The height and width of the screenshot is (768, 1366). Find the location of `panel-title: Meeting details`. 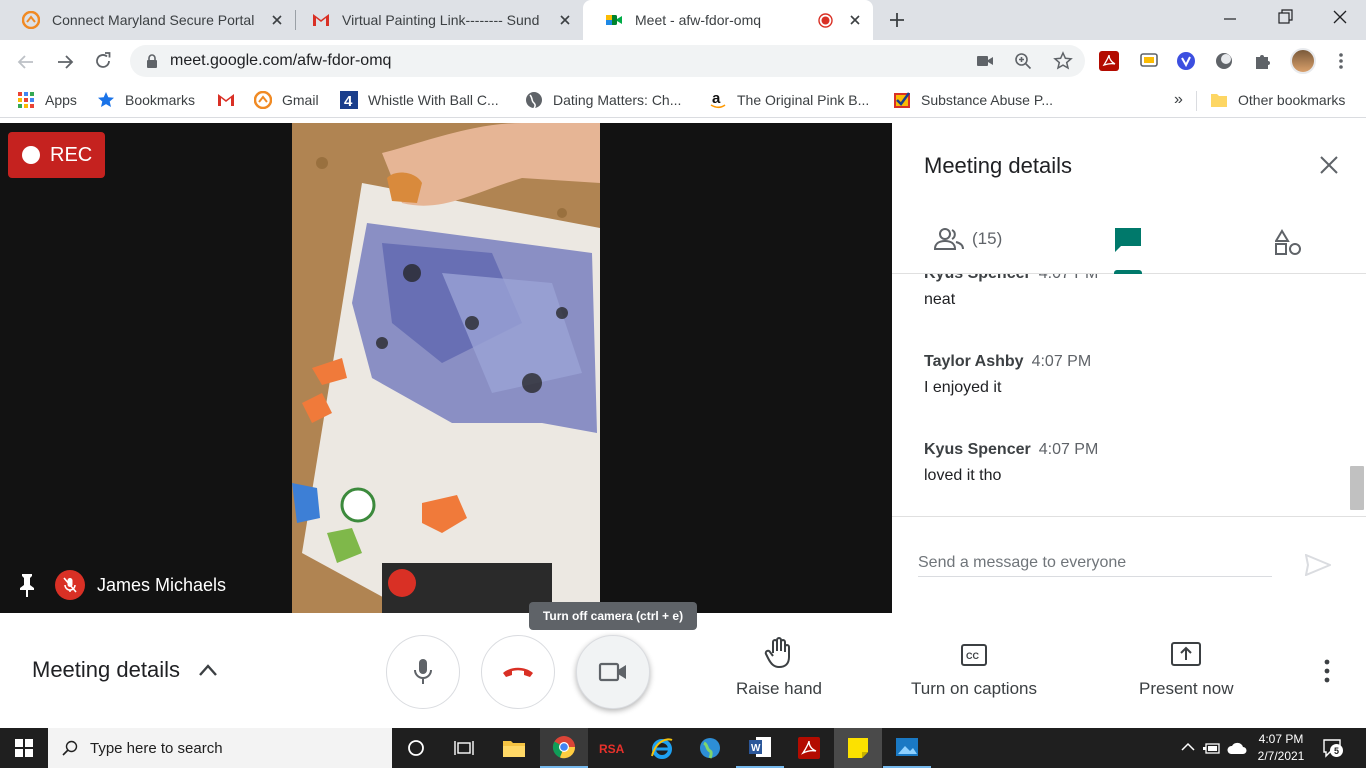

panel-title: Meeting details is located at coordinates (998, 165).